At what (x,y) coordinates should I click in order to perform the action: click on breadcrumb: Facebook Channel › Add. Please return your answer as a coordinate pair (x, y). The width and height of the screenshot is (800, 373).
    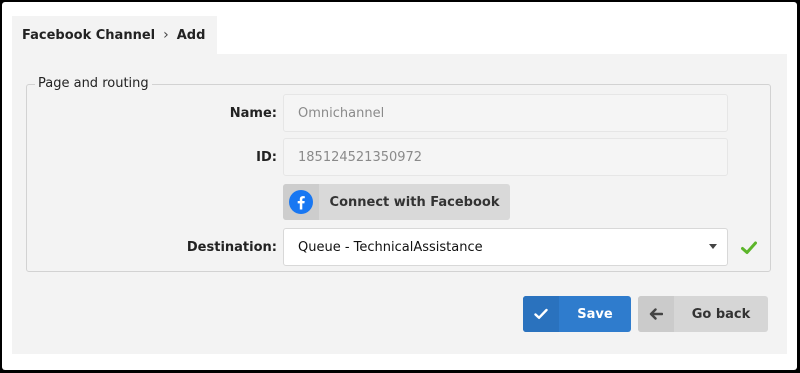
    Looking at the image, I should click on (115, 35).